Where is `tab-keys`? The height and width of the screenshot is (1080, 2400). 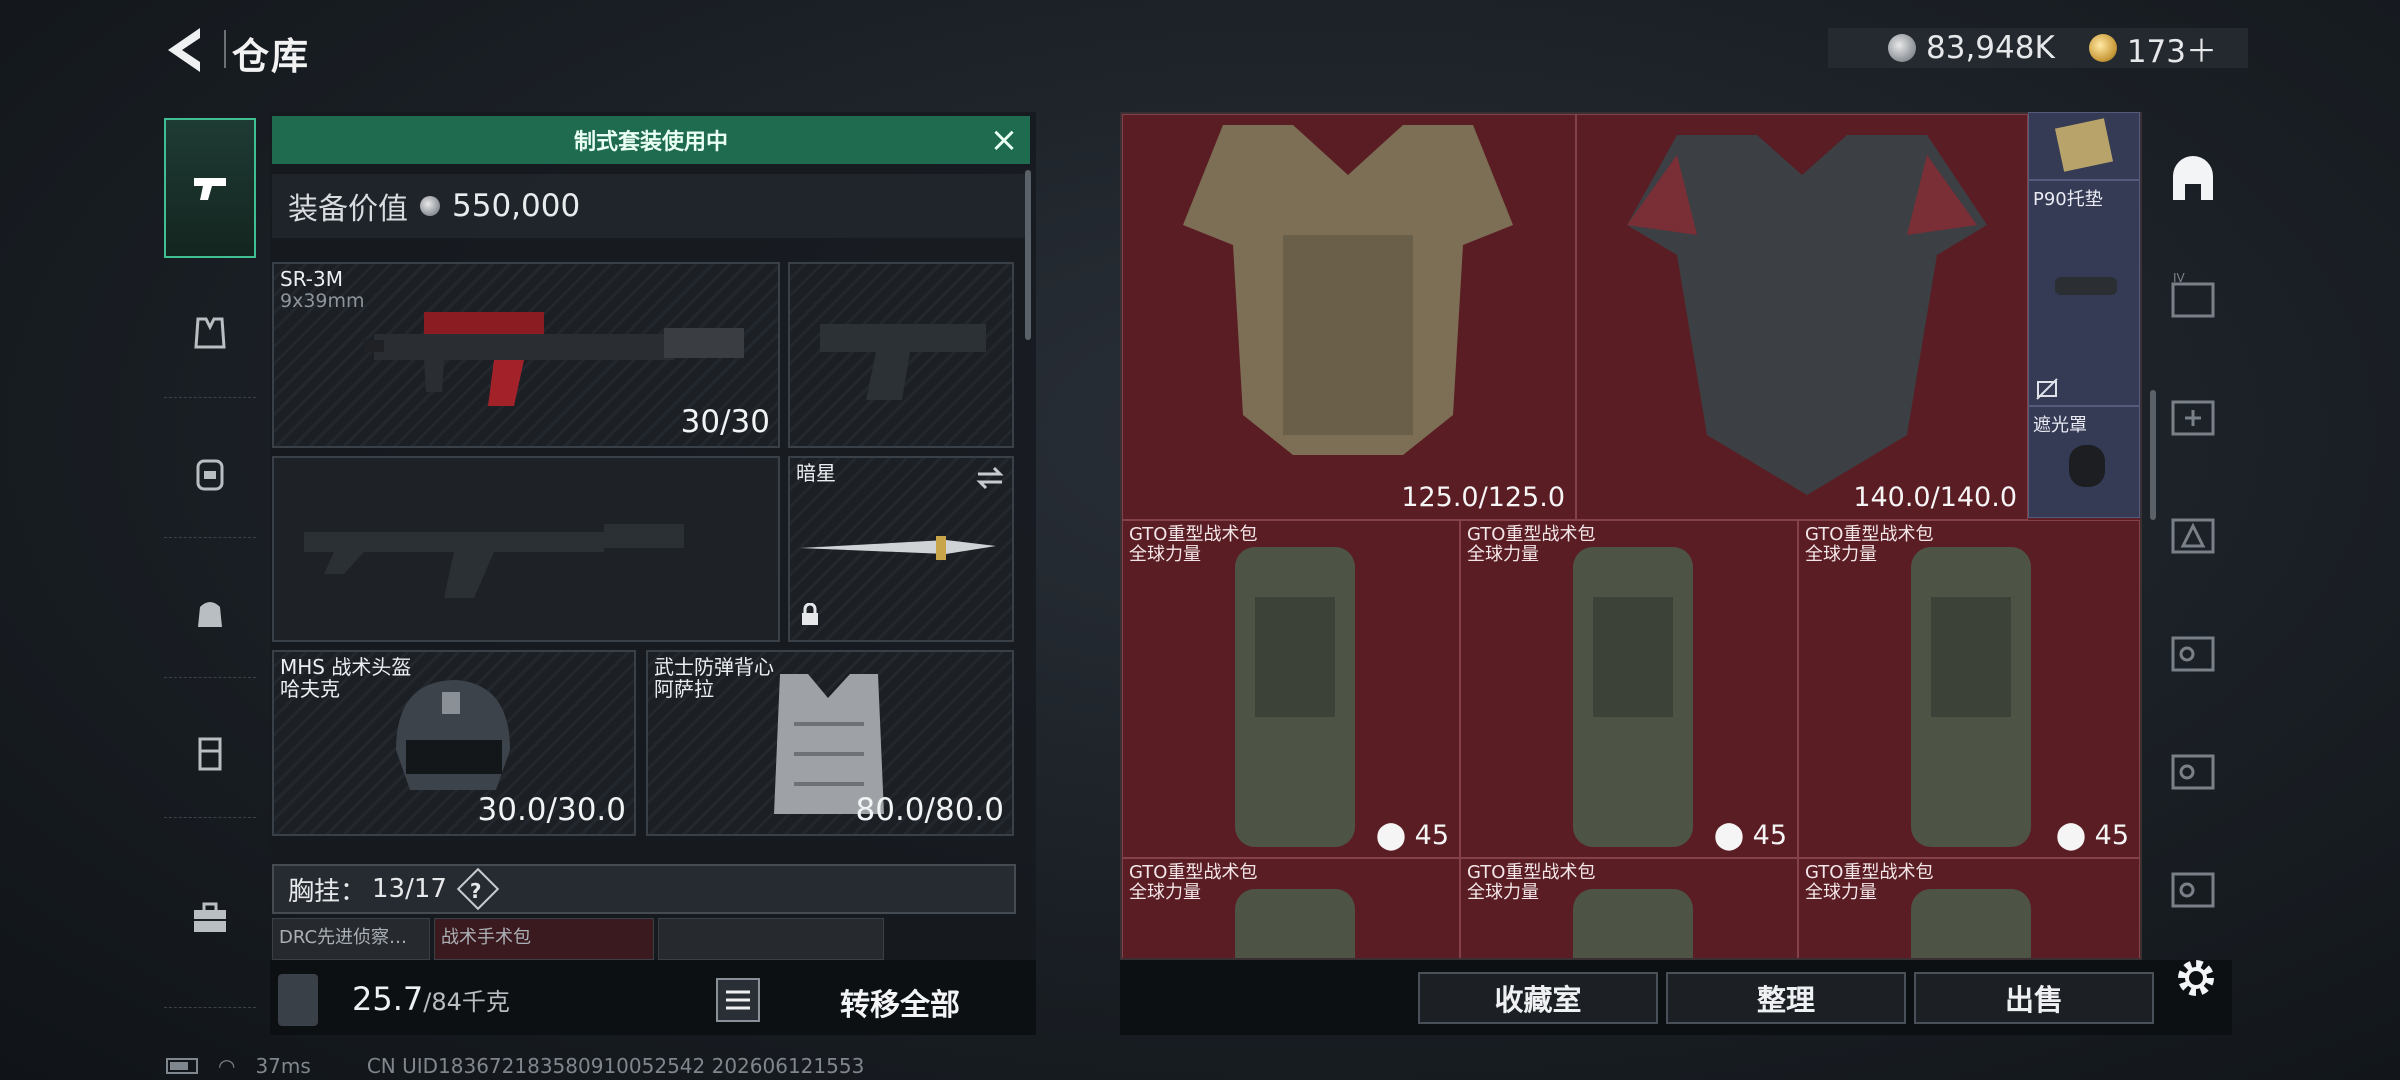
tab-keys is located at coordinates (2193, 652).